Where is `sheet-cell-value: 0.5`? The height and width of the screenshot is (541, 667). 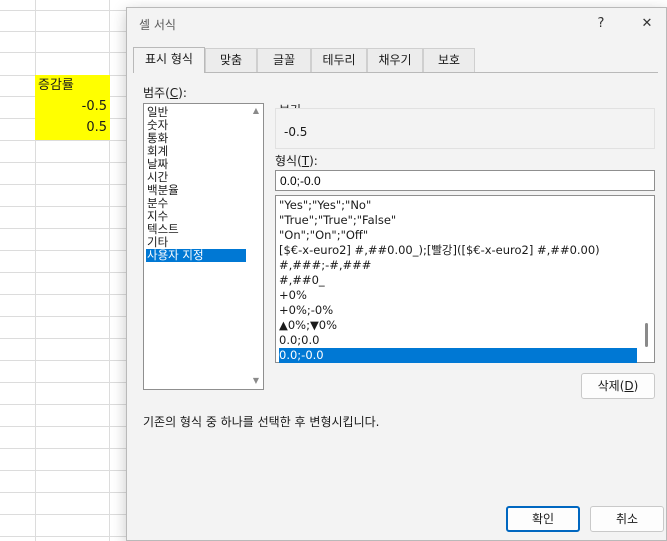 sheet-cell-value: 0.5 is located at coordinates (72, 129).